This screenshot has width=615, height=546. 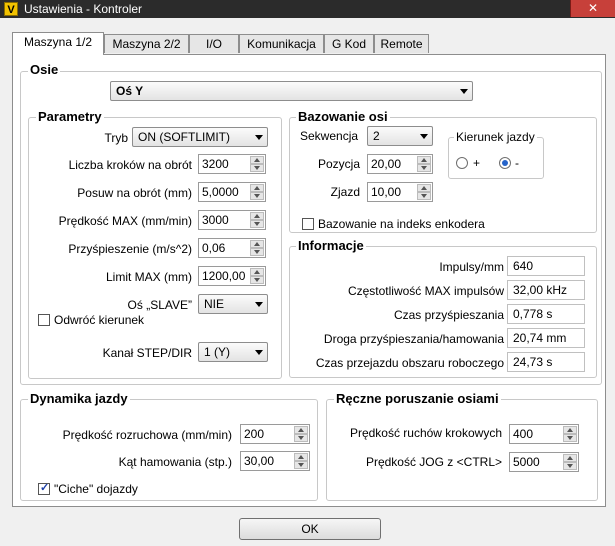 What do you see at coordinates (413, 339) in the screenshot?
I see `info-label: Droga przyśpieszania/hamowania` at bounding box center [413, 339].